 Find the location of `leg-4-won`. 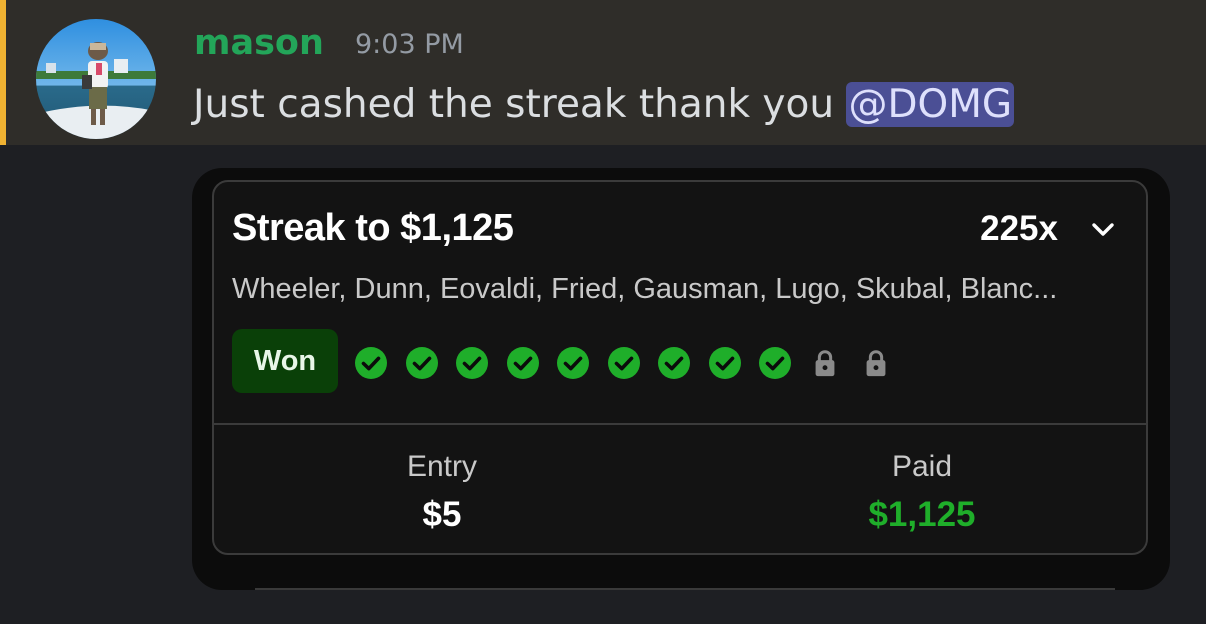

leg-4-won is located at coordinates (523, 363).